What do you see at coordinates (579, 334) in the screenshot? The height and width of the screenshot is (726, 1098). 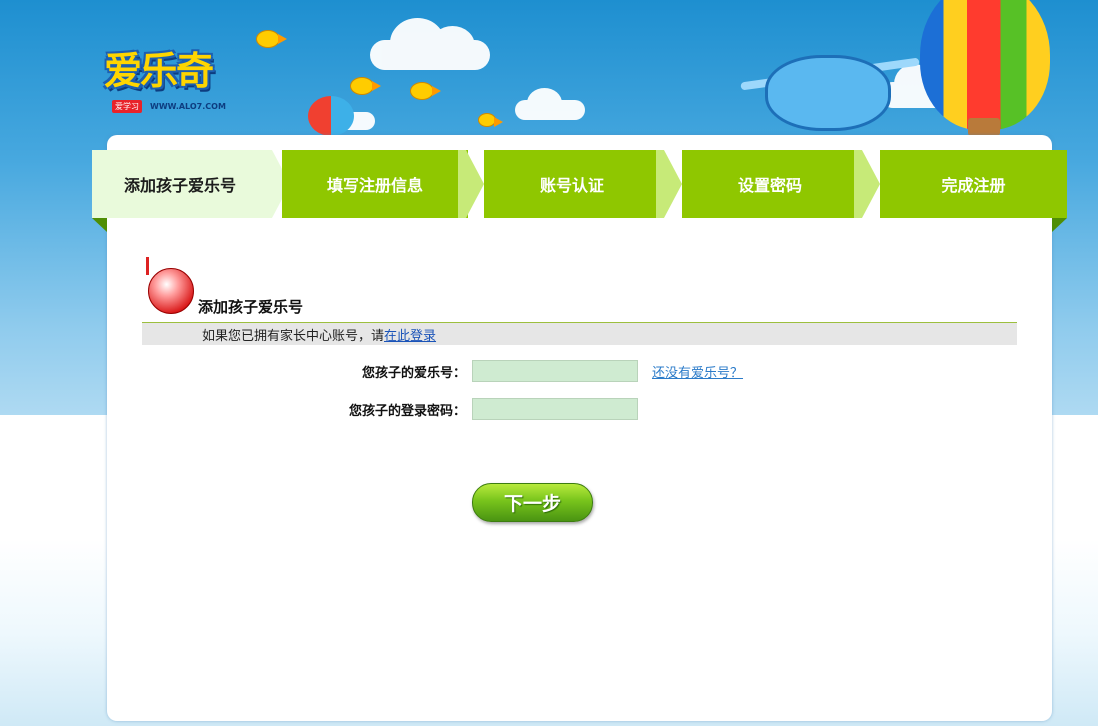 I see `login-notice: 如果您已拥有家长中心账号，请在此登录` at bounding box center [579, 334].